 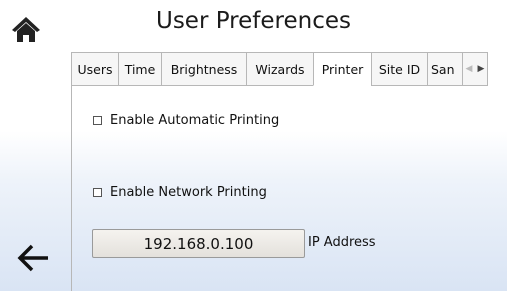 I want to click on back-arrow-icon, so click(x=32, y=258).